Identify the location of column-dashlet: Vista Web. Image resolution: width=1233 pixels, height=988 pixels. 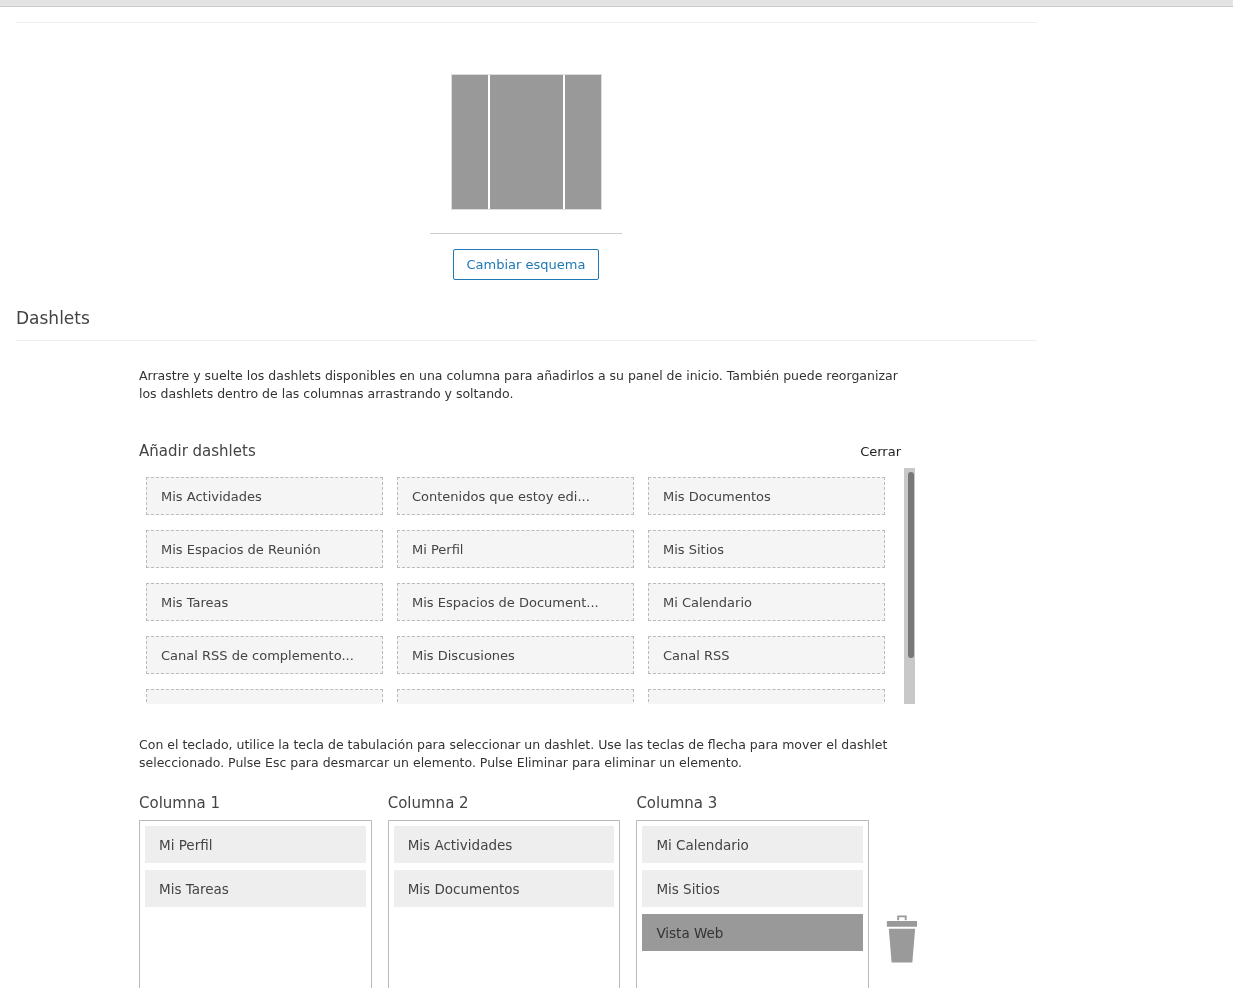
(753, 932).